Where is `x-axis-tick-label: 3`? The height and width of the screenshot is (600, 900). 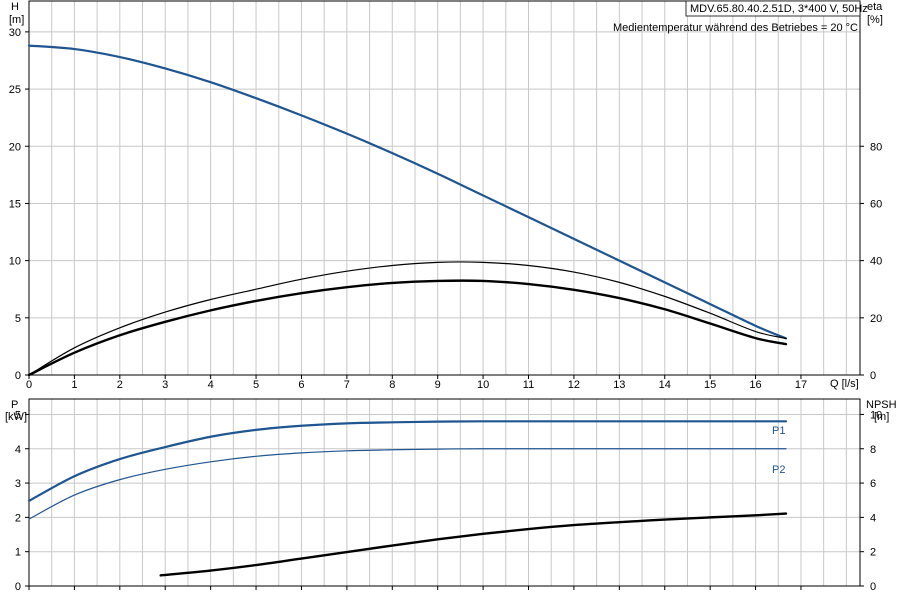
x-axis-tick-label: 3 is located at coordinates (165, 385).